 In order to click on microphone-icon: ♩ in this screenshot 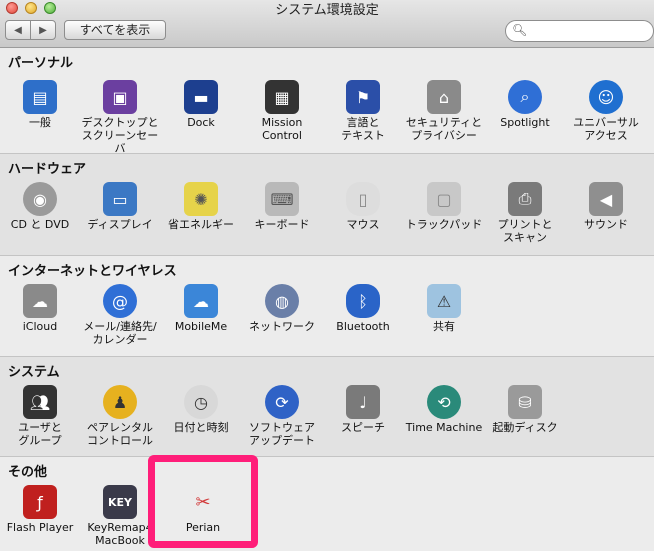, I will do `click(363, 402)`.